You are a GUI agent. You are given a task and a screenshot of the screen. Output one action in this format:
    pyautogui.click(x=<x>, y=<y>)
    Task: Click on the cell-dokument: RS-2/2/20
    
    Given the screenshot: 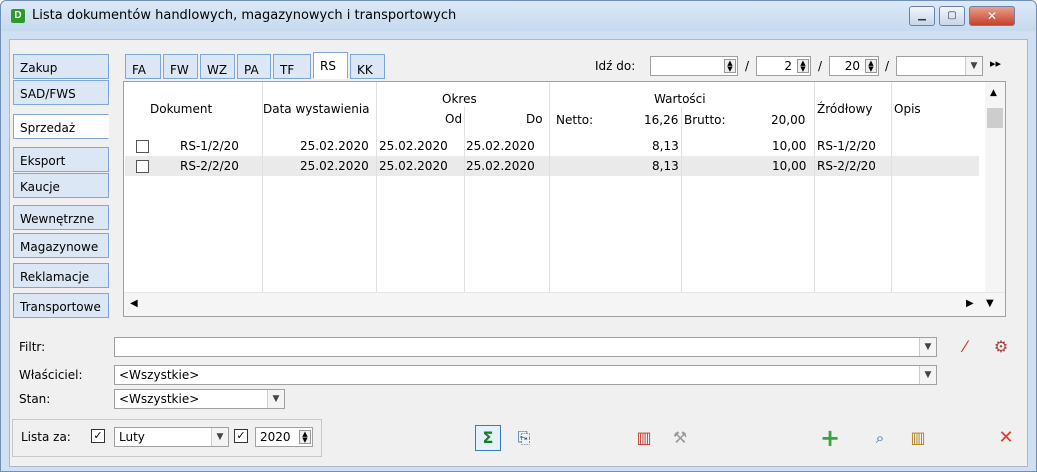 What is the action you would take?
    pyautogui.click(x=209, y=166)
    